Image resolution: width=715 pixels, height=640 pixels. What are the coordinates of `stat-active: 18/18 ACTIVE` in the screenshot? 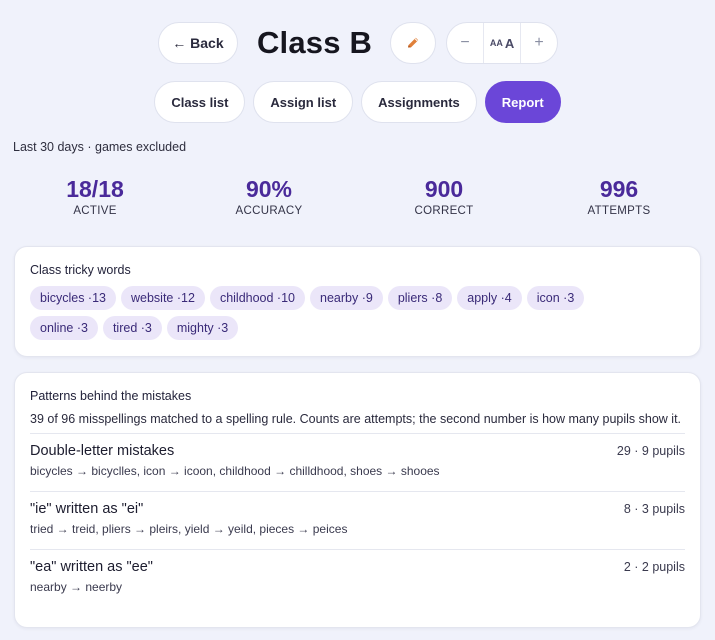 It's located at (95, 196).